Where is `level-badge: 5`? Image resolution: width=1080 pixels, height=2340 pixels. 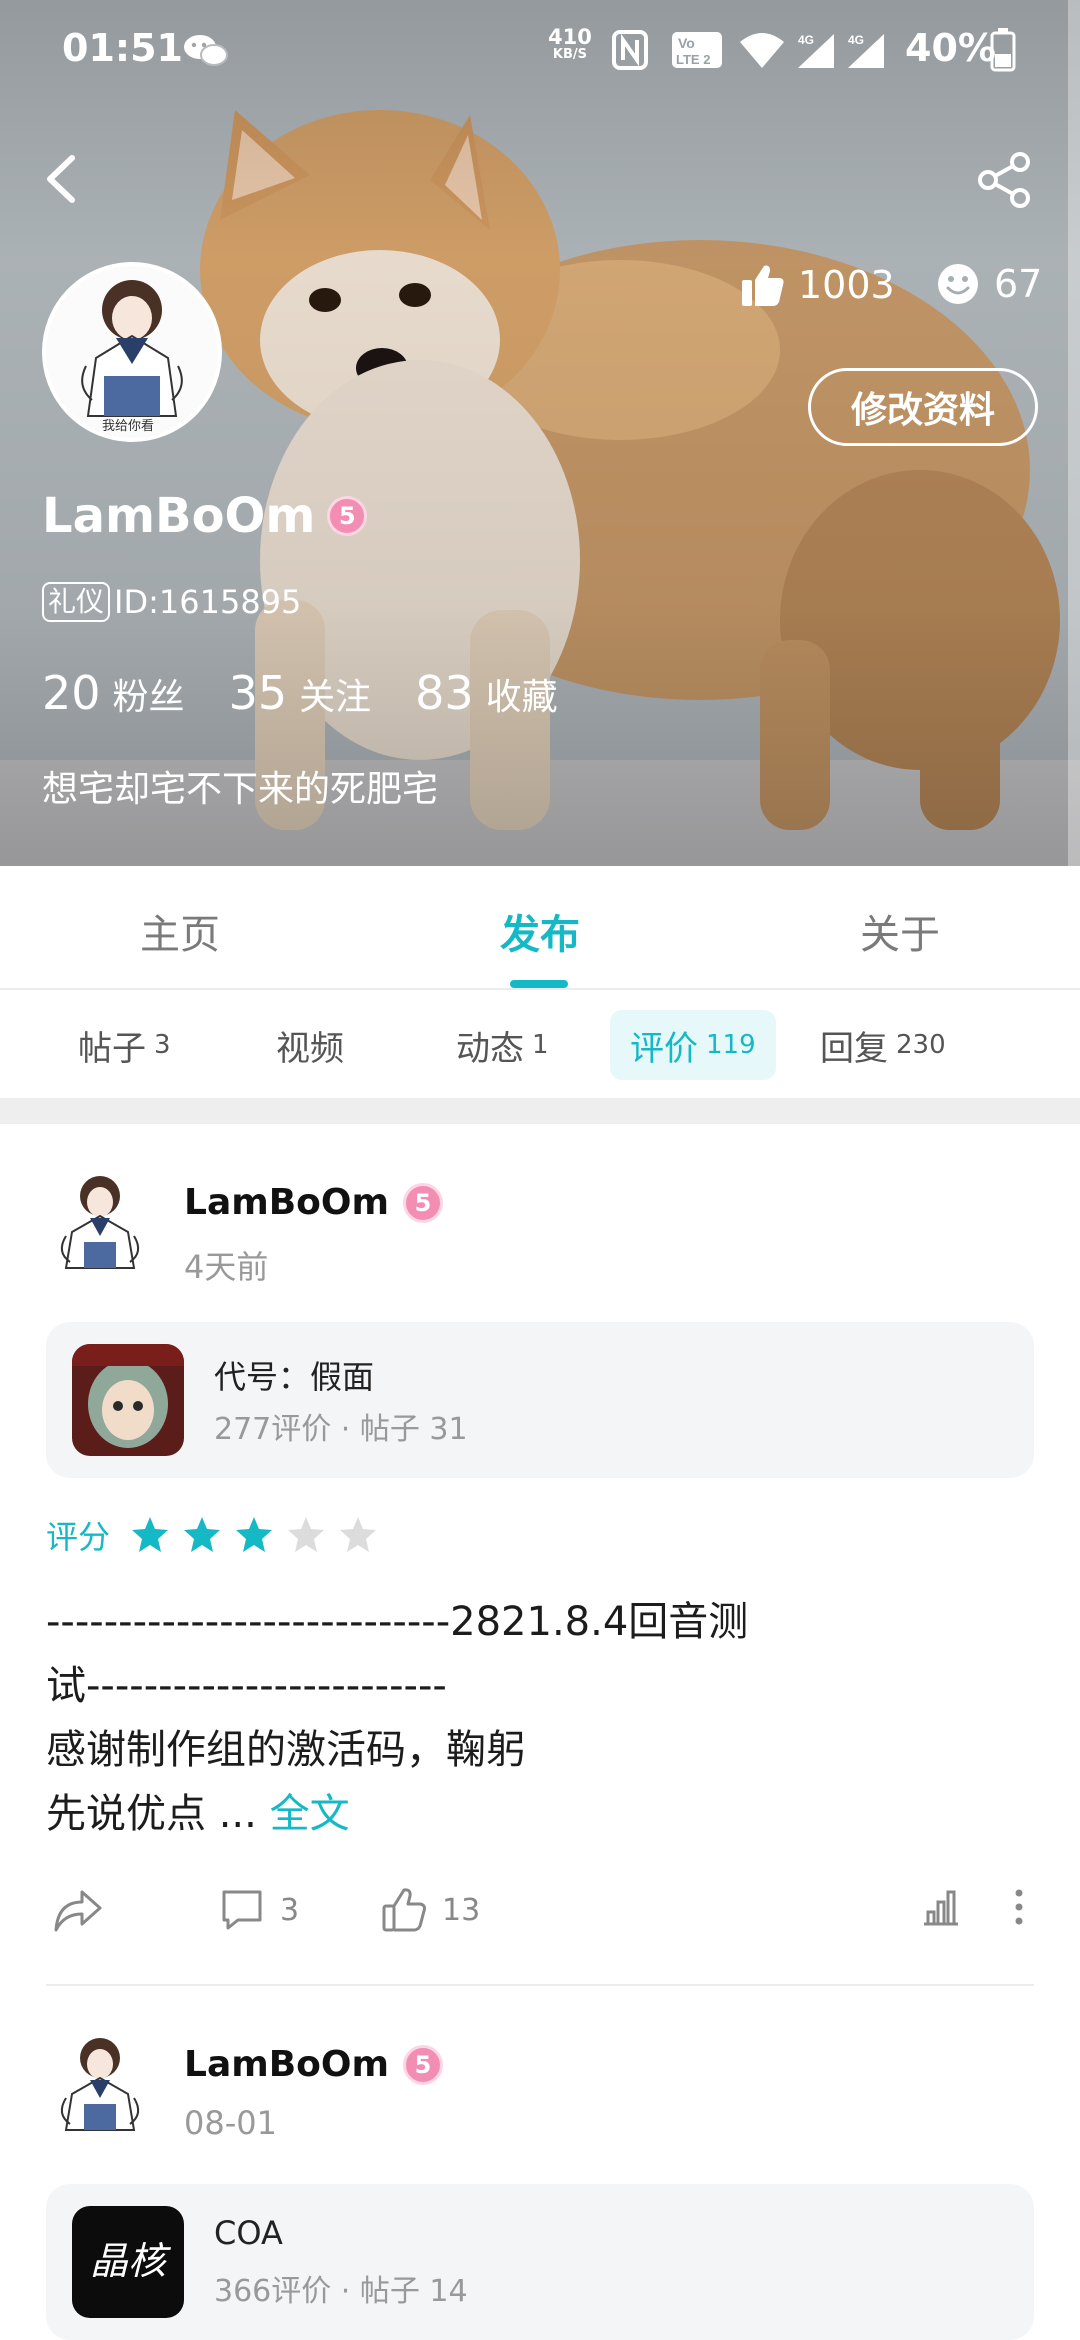 level-badge: 5 is located at coordinates (423, 1202).